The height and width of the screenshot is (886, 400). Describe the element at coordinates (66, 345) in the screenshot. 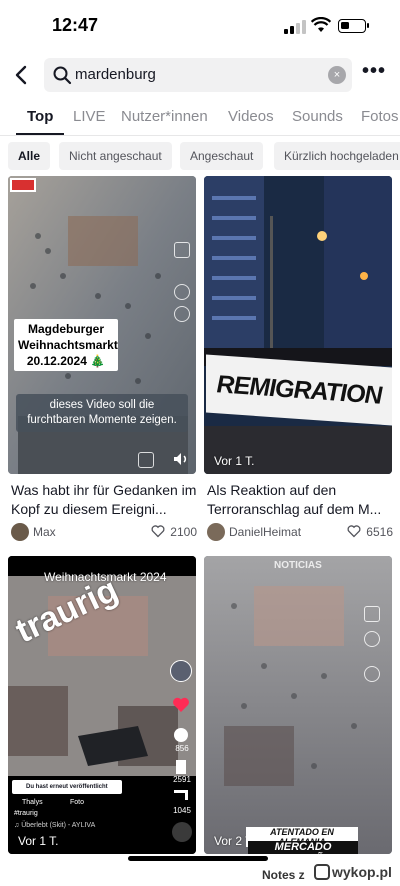

I see `video-overlay-title: Magdeburger Weihnachtsmarkt 20.12.2024 🎄` at that location.